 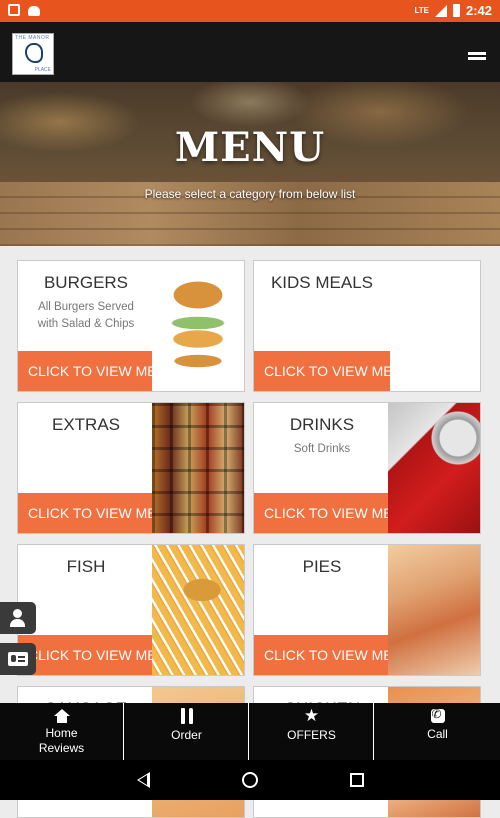 What do you see at coordinates (86, 282) in the screenshot?
I see `category-title: BURGERS` at bounding box center [86, 282].